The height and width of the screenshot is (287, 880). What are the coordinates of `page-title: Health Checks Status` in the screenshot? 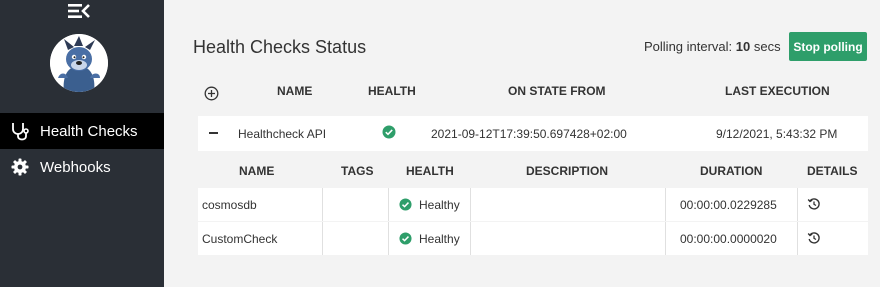 It's located at (280, 47).